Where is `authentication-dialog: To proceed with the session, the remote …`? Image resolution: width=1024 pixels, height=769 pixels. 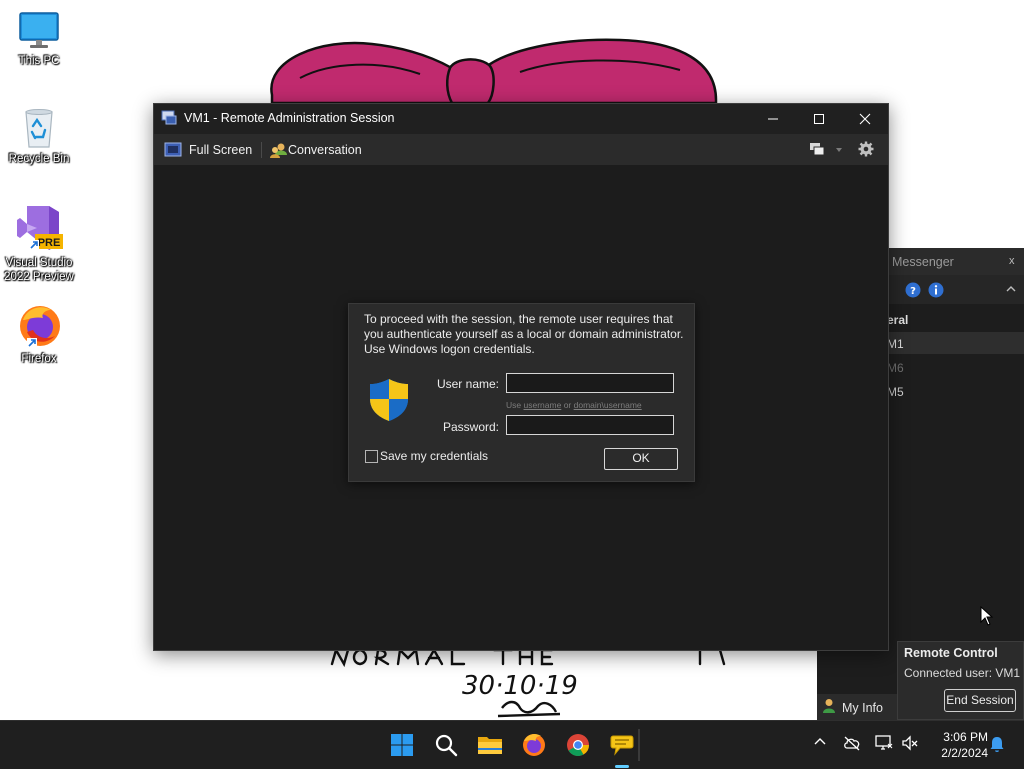 authentication-dialog: To proceed with the session, the remote … is located at coordinates (521, 392).